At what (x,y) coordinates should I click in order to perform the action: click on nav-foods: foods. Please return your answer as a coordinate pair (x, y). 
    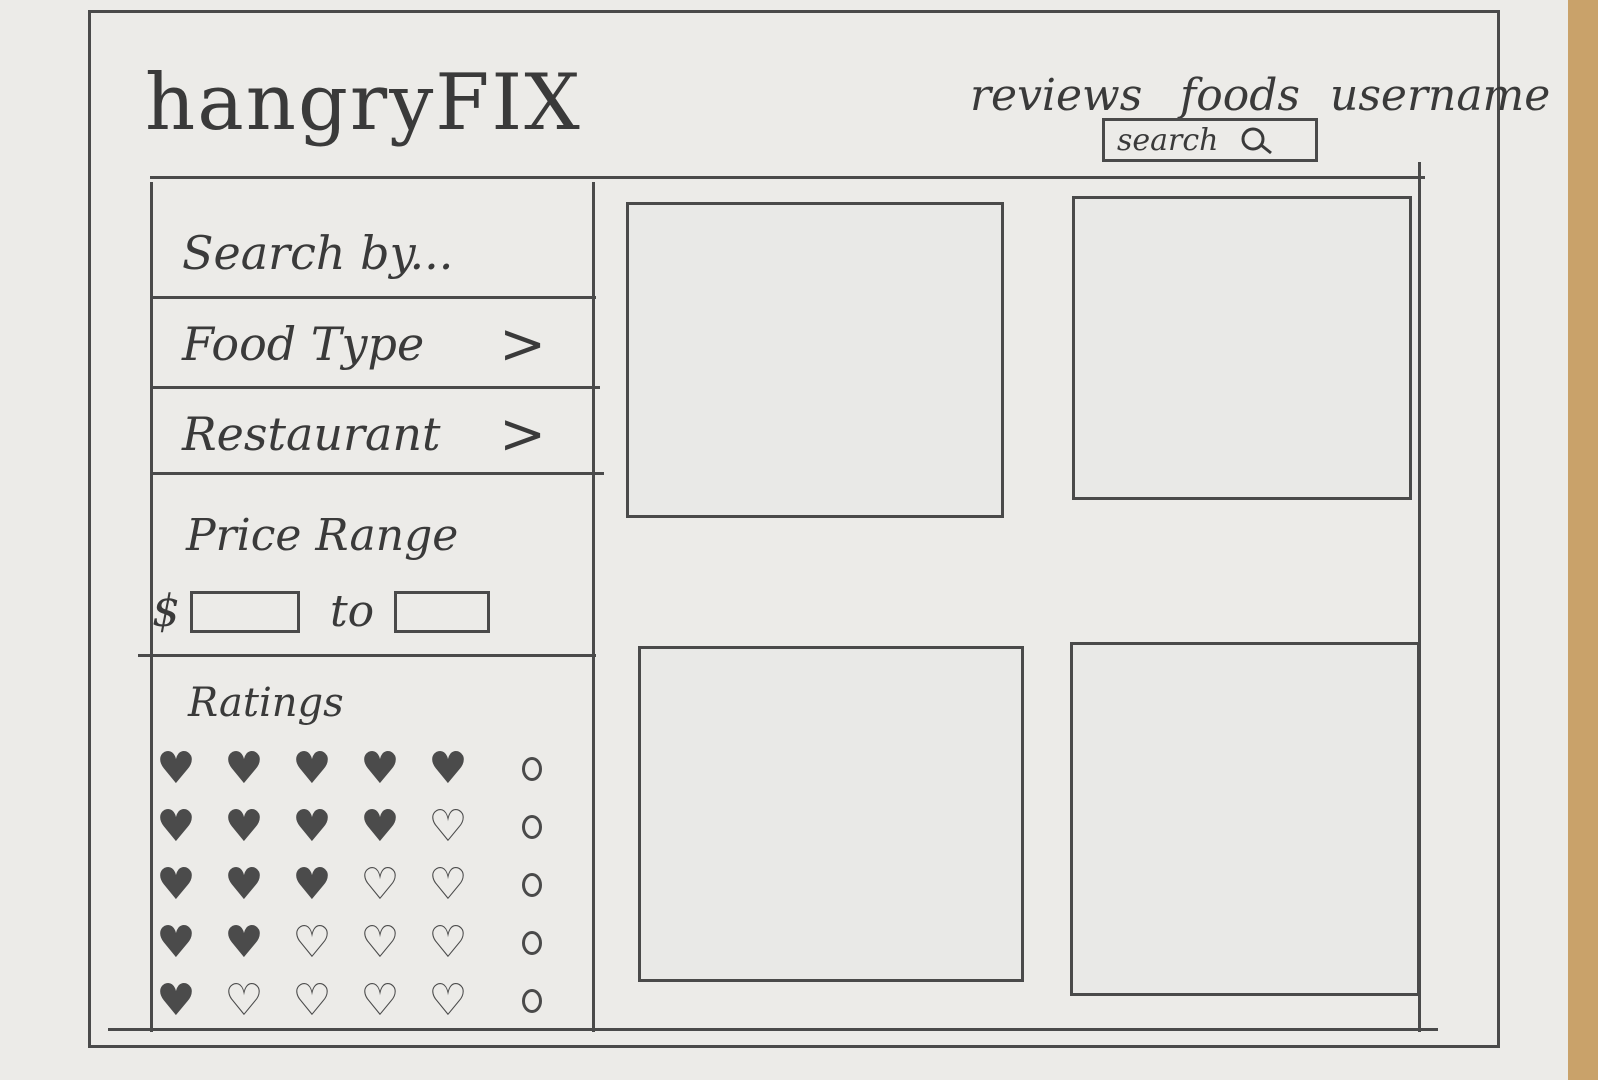
    Looking at the image, I should click on (1240, 95).